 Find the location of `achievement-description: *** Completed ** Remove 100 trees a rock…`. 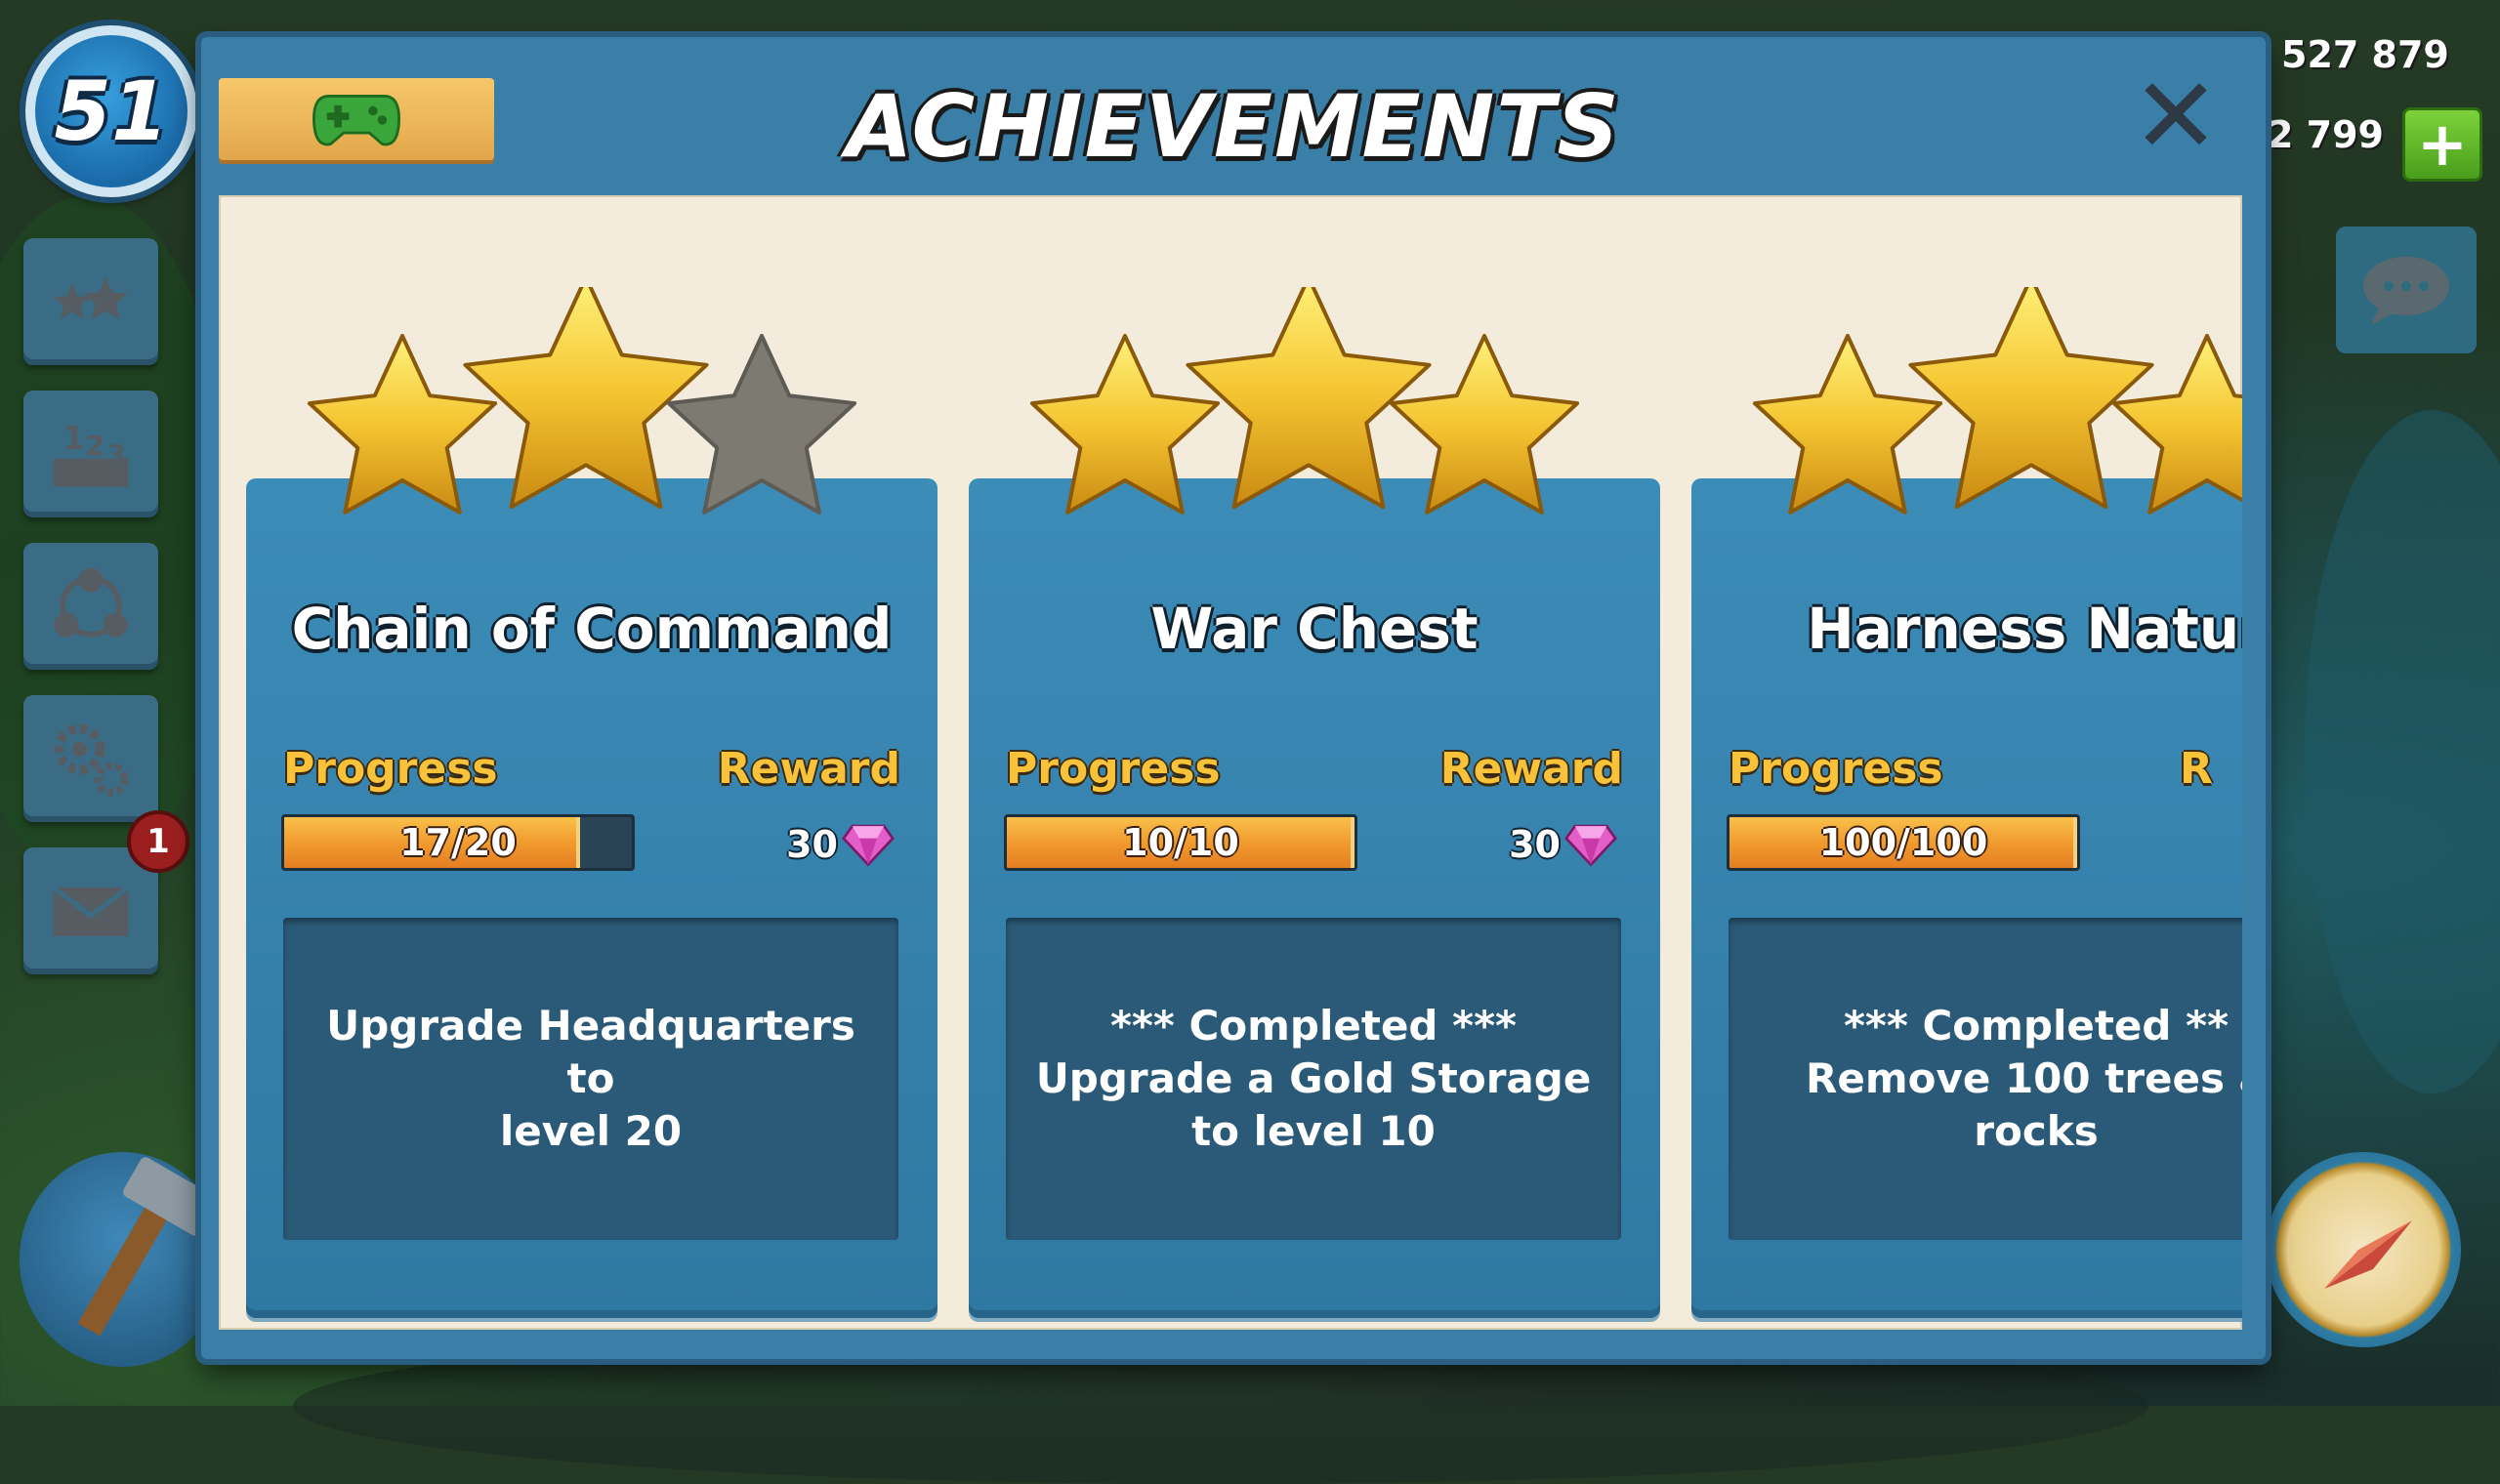

achievement-description: *** Completed ** Remove 100 trees a rock… is located at coordinates (2024, 1078).